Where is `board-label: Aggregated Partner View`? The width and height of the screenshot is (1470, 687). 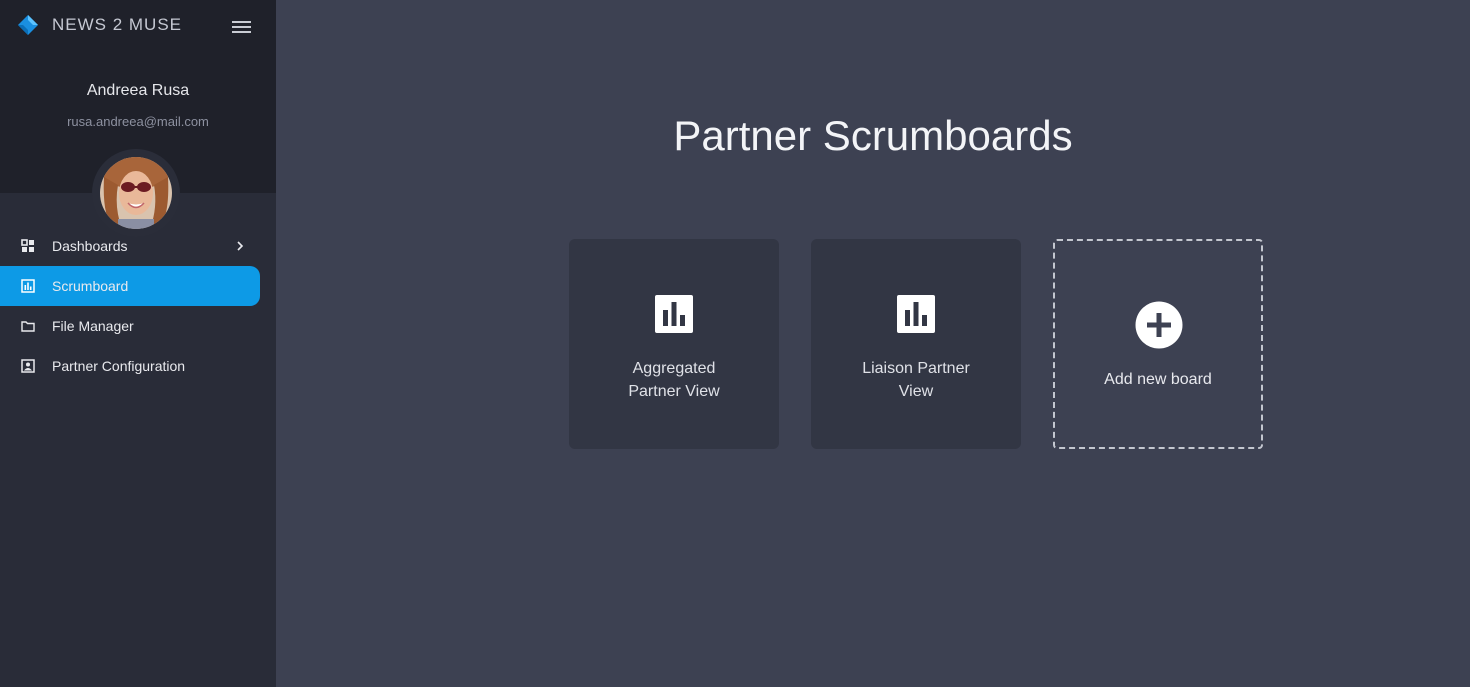
board-label: Aggregated Partner View is located at coordinates (674, 380).